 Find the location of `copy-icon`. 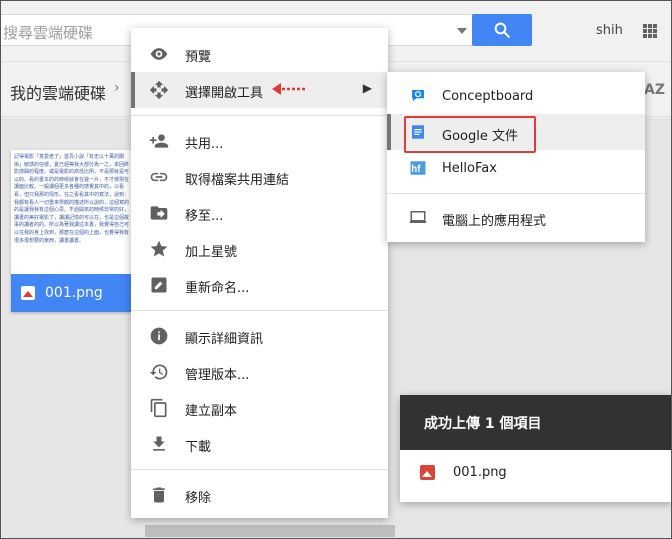

copy-icon is located at coordinates (158, 408).